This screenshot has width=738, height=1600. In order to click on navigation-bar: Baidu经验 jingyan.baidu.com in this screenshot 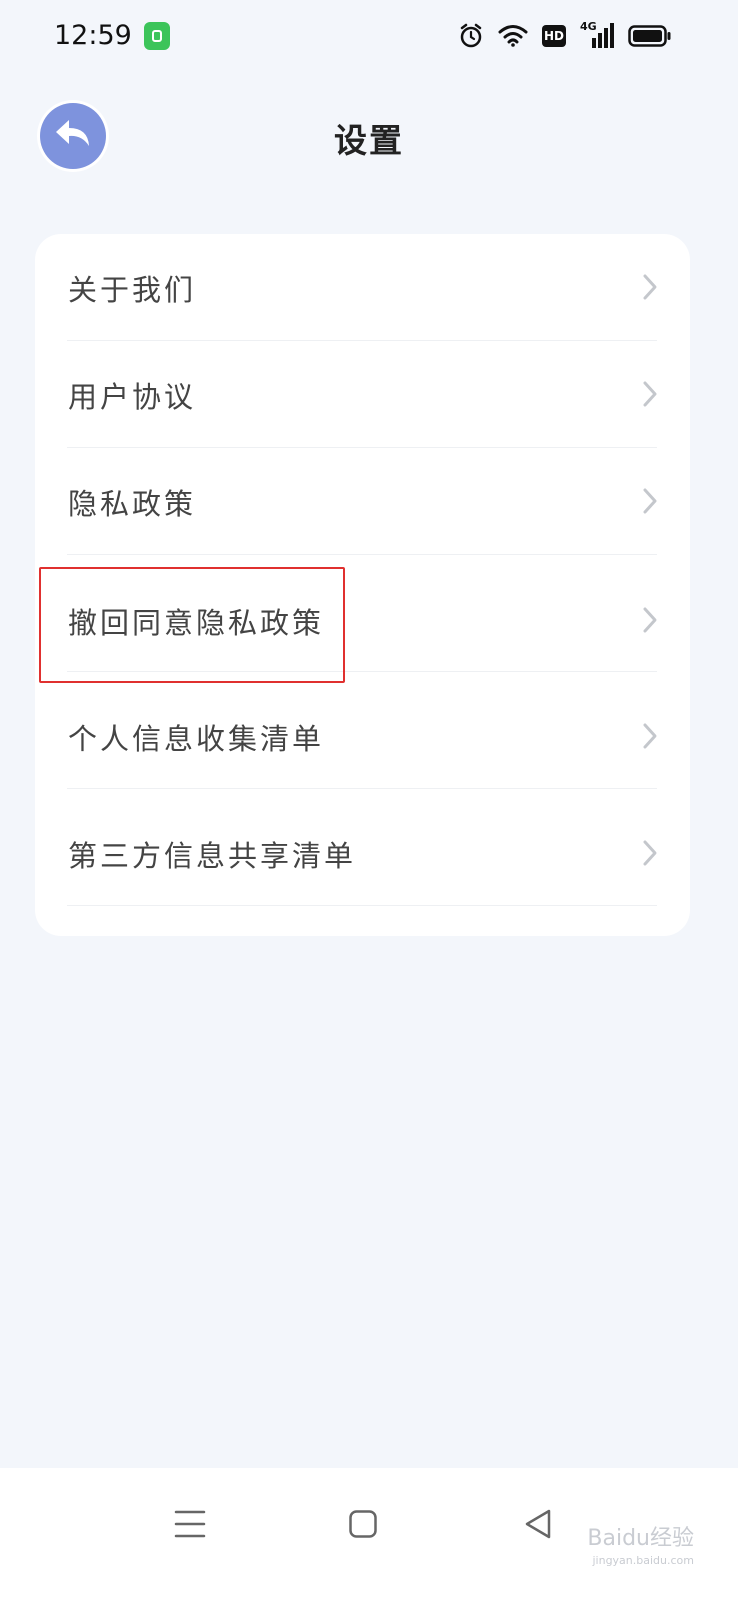, I will do `click(369, 1534)`.